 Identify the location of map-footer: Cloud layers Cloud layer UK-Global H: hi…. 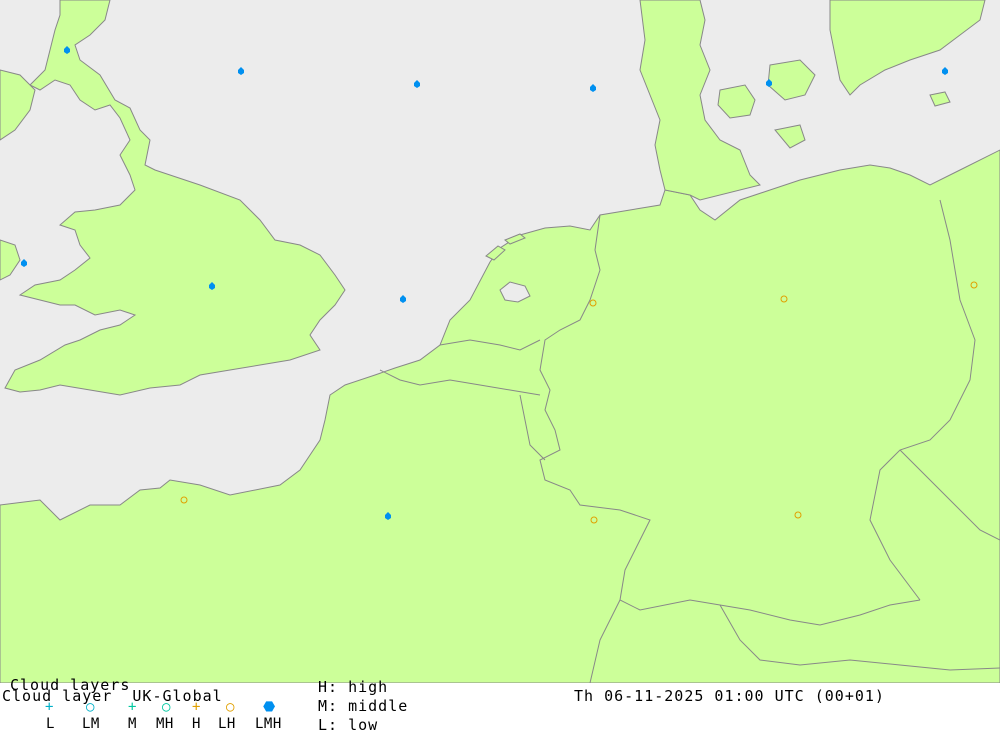
(500, 705).